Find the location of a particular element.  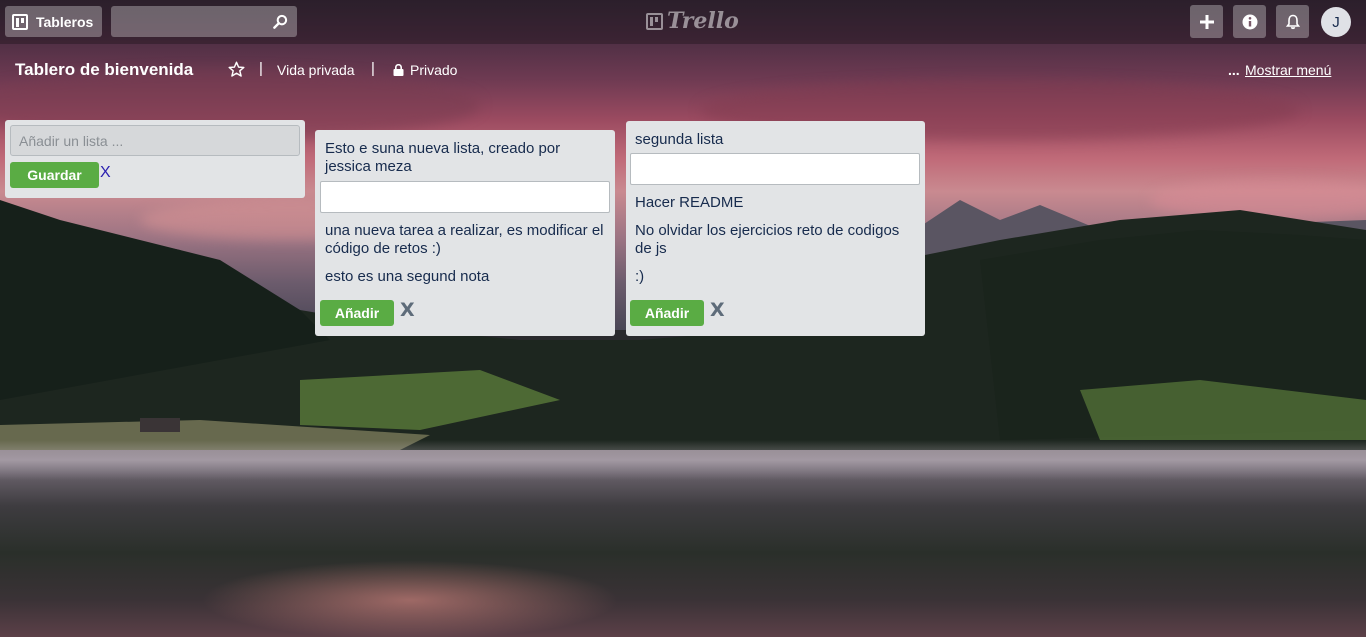

mist is located at coordinates (683, 460).